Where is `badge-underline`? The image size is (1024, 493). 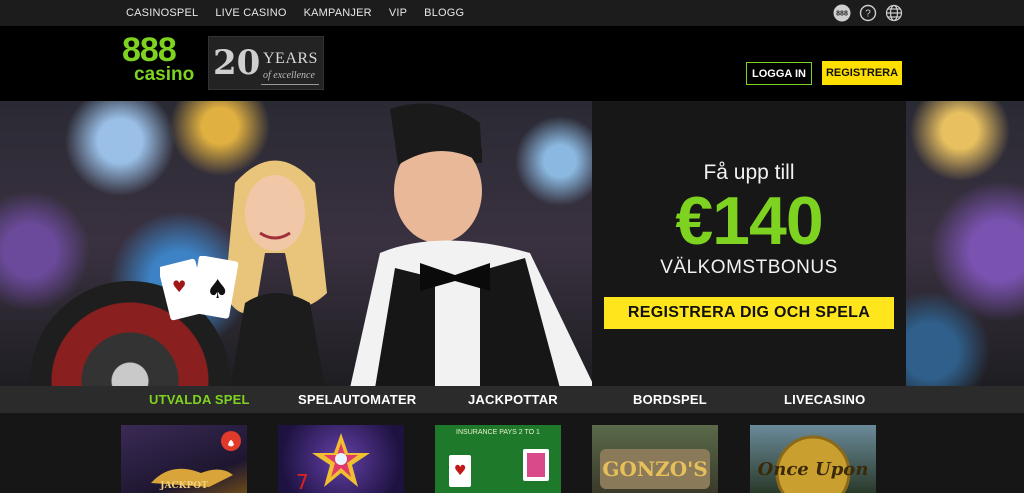
badge-underline is located at coordinates (290, 84).